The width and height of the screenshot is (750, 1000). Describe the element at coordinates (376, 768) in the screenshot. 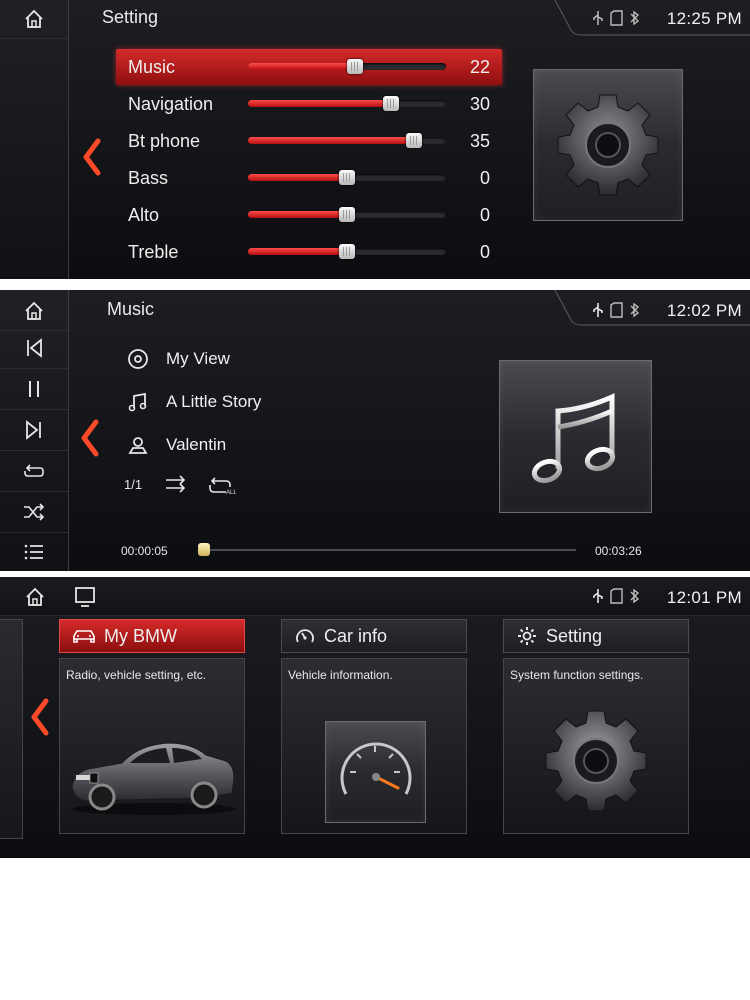

I see `gauge-icon` at that location.